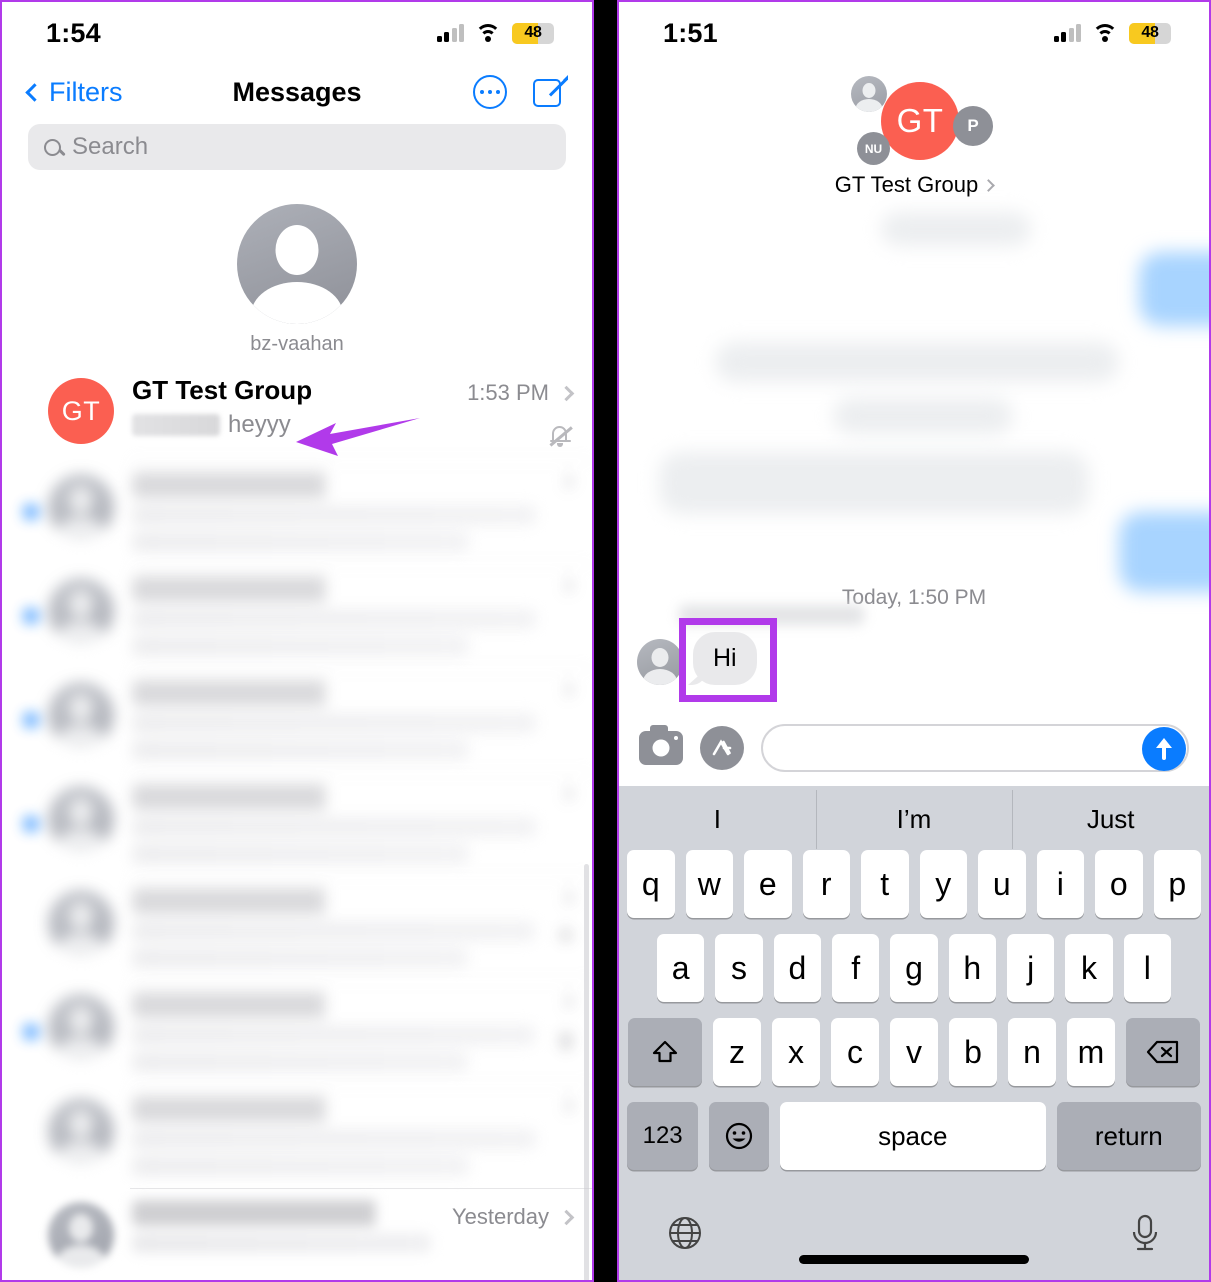 The height and width of the screenshot is (1282, 1211). I want to click on blurred-sender-name, so click(771, 615).